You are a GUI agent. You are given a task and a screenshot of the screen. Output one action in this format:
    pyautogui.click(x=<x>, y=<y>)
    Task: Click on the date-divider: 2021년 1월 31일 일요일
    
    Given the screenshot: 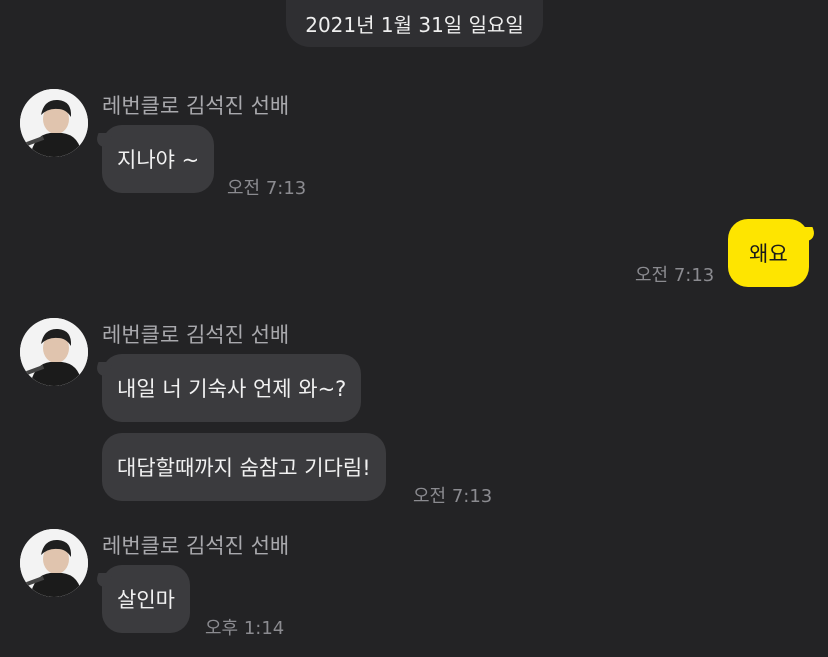 What is the action you would take?
    pyautogui.click(x=414, y=23)
    